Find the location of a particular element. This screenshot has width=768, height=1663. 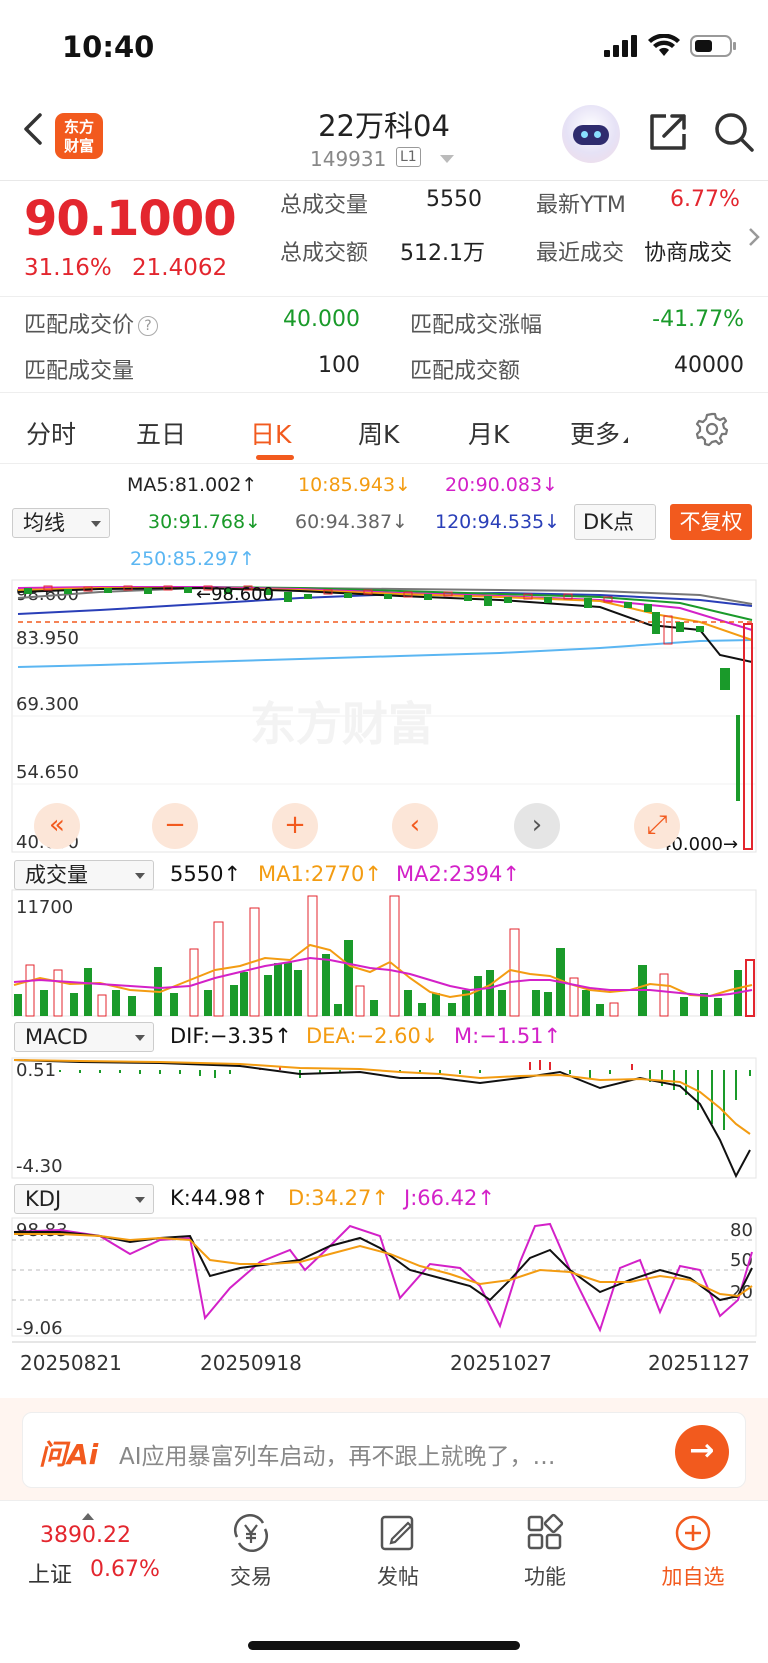

macd-dea: DEA:−2.60↓ is located at coordinates (372, 1036).